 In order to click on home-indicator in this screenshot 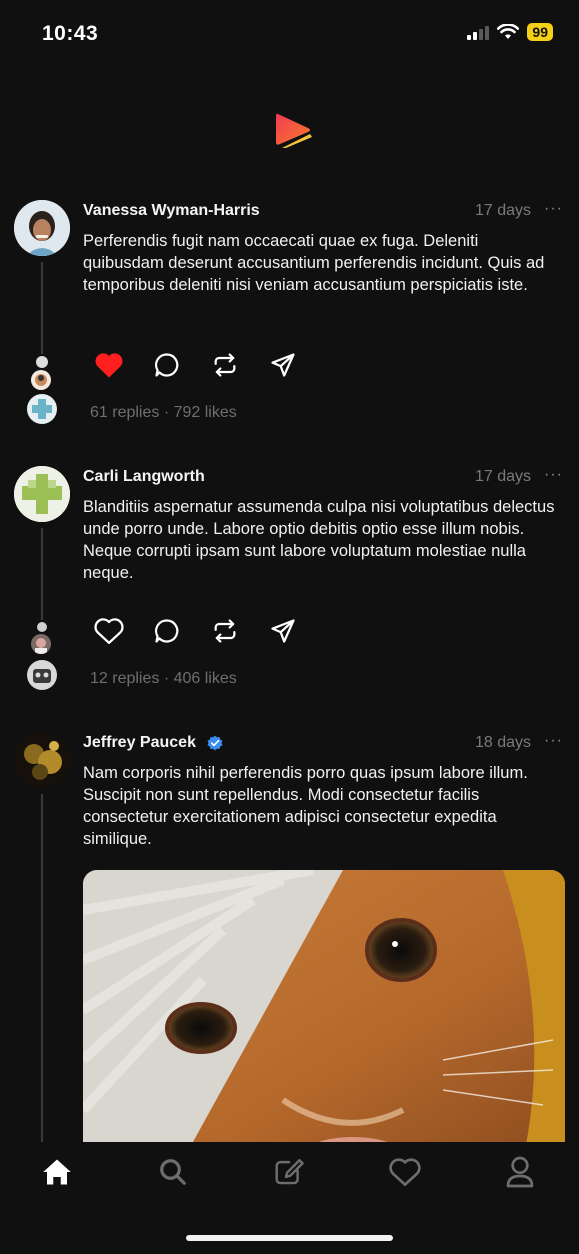, I will do `click(289, 1238)`.